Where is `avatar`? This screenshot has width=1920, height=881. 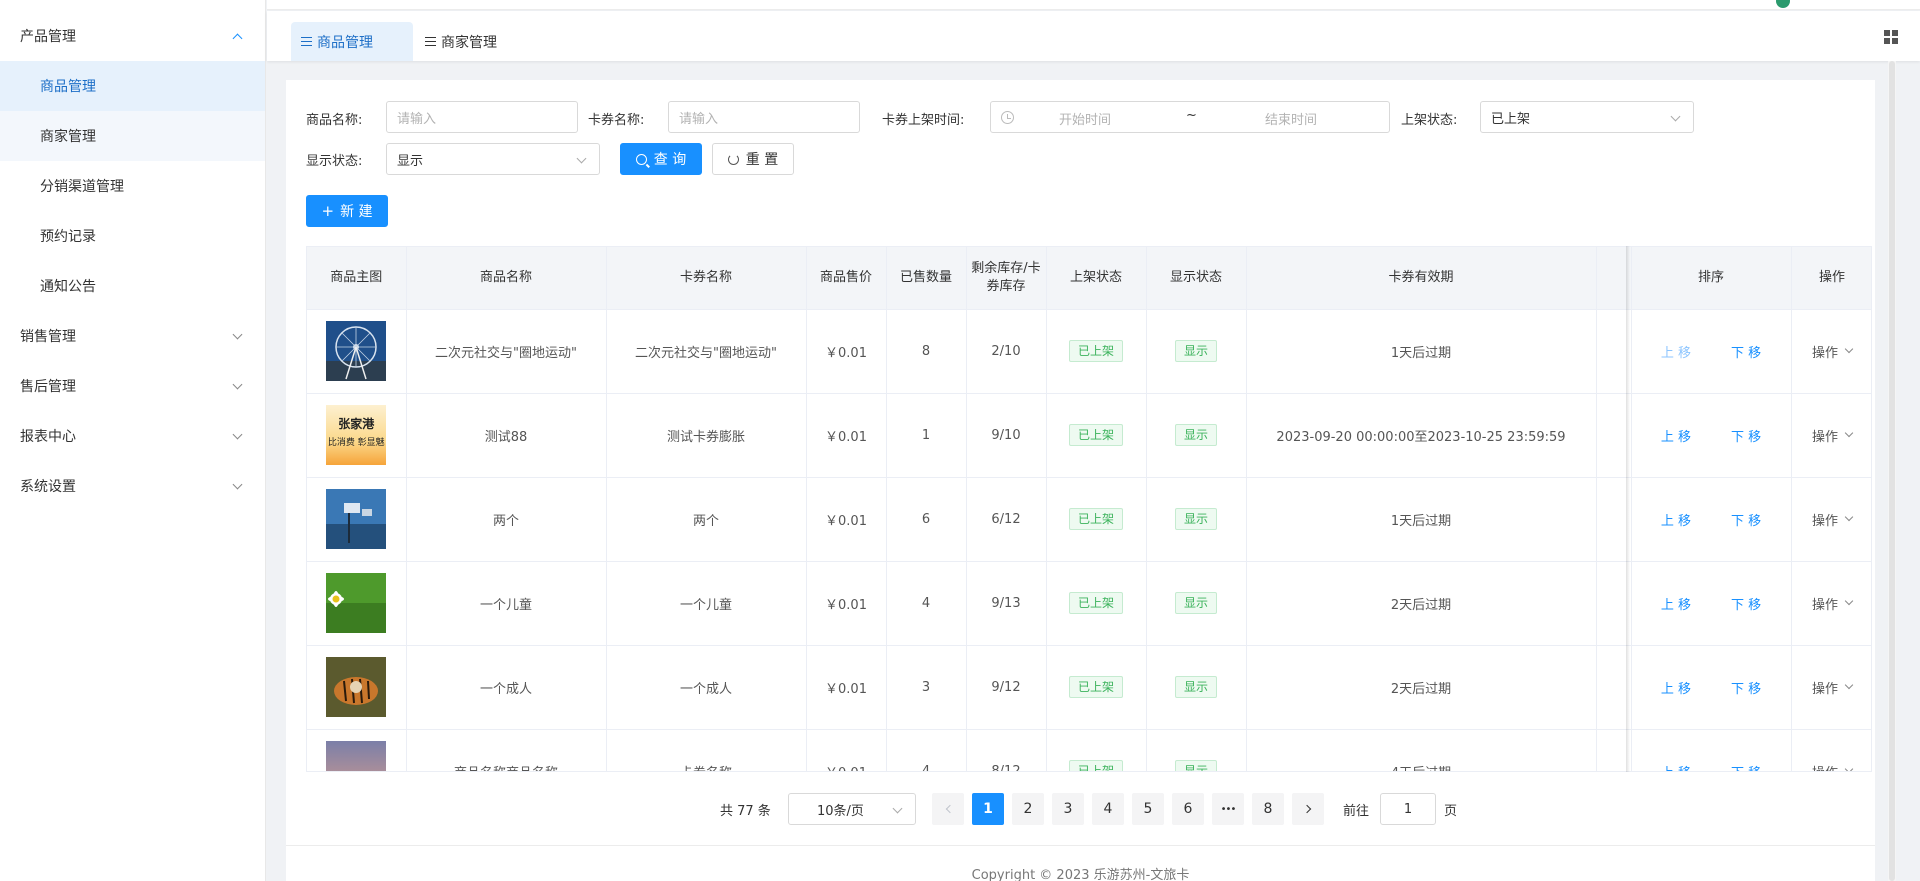 avatar is located at coordinates (1783, 4).